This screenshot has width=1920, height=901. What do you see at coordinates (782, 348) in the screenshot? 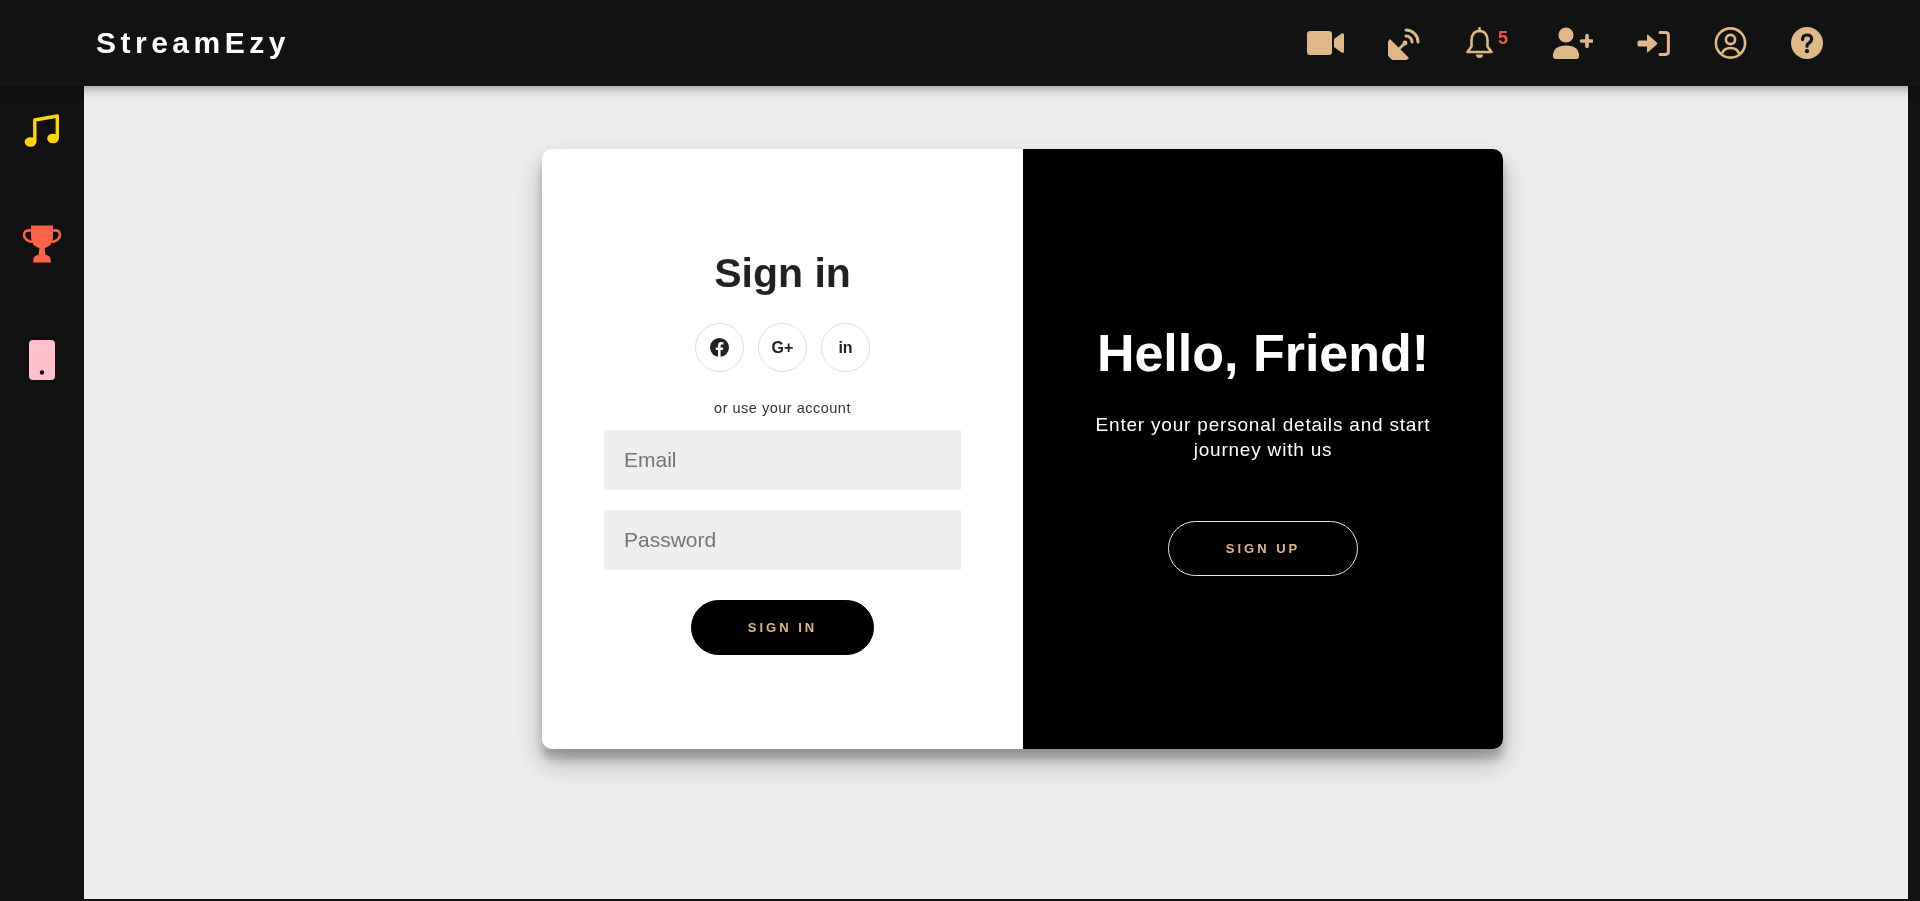
I see `social-login-button: G+` at bounding box center [782, 348].